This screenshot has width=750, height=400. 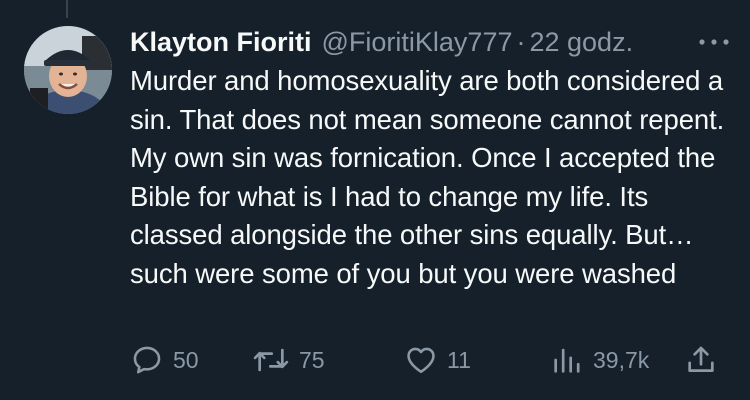 What do you see at coordinates (271, 360) in the screenshot?
I see `retweet-icon` at bounding box center [271, 360].